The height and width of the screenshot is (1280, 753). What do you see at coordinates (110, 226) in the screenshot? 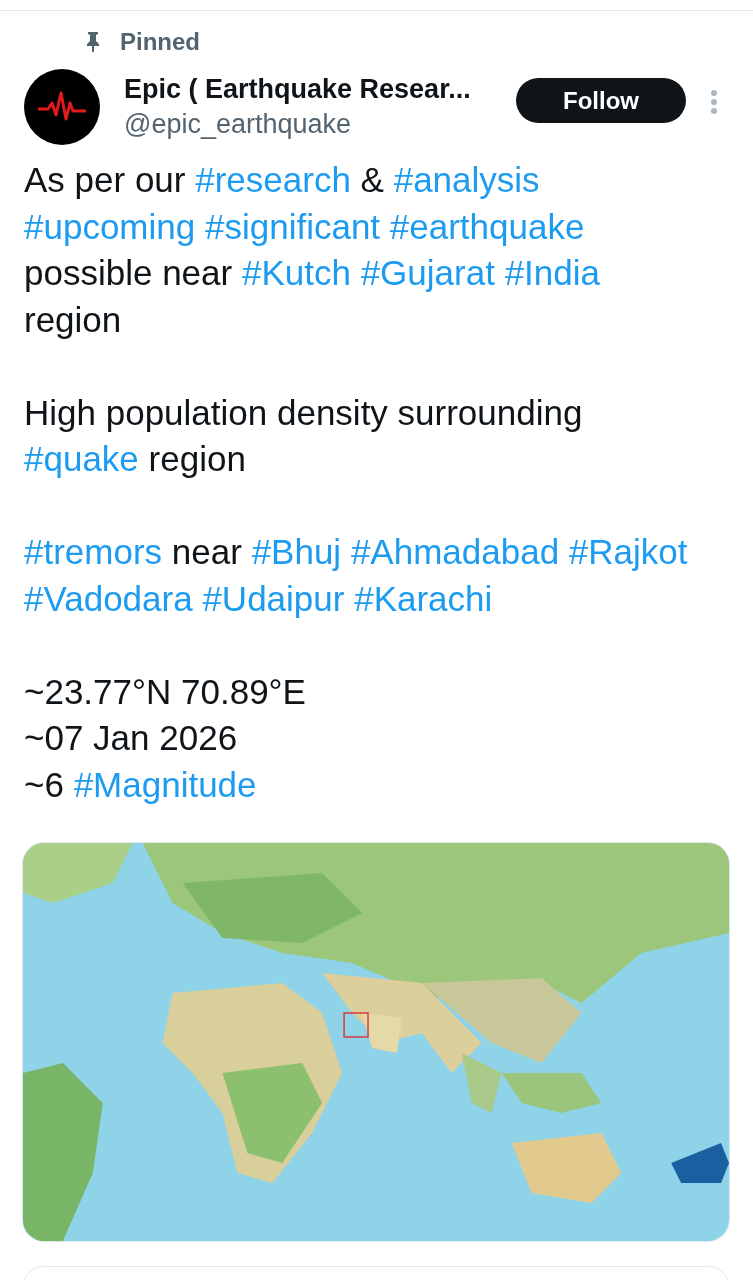
I see `hashtag-link: #upcoming` at bounding box center [110, 226].